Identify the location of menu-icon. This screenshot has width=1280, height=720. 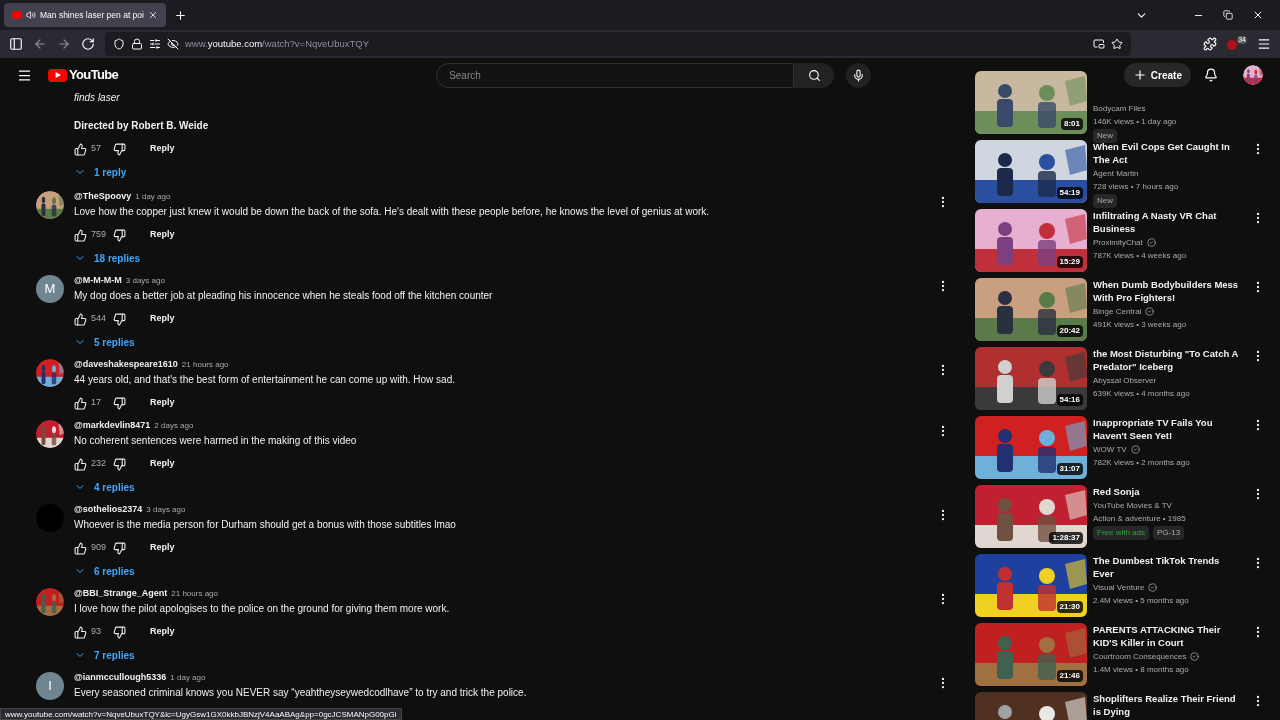
(24, 75).